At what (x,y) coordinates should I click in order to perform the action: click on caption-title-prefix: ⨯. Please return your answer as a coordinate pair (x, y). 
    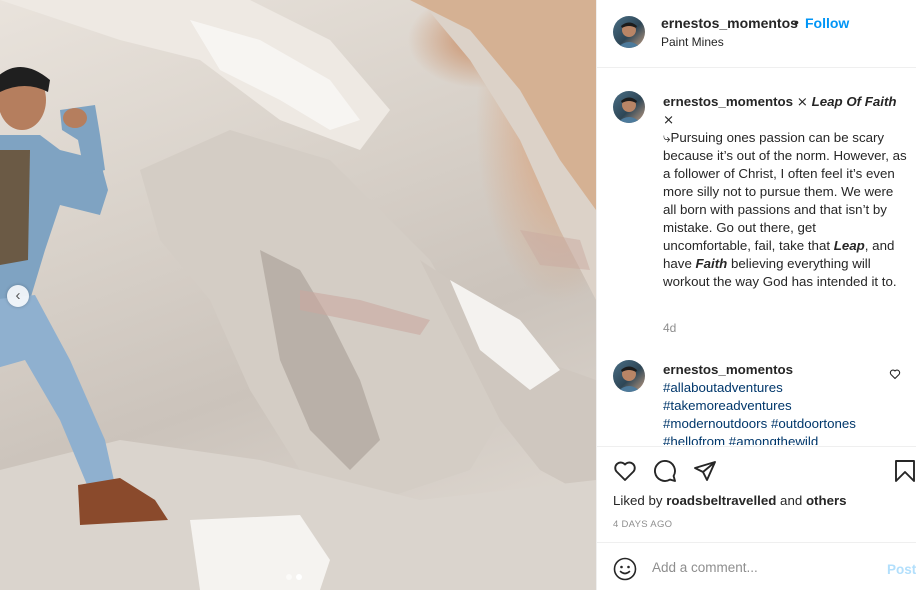
    Looking at the image, I should click on (802, 101).